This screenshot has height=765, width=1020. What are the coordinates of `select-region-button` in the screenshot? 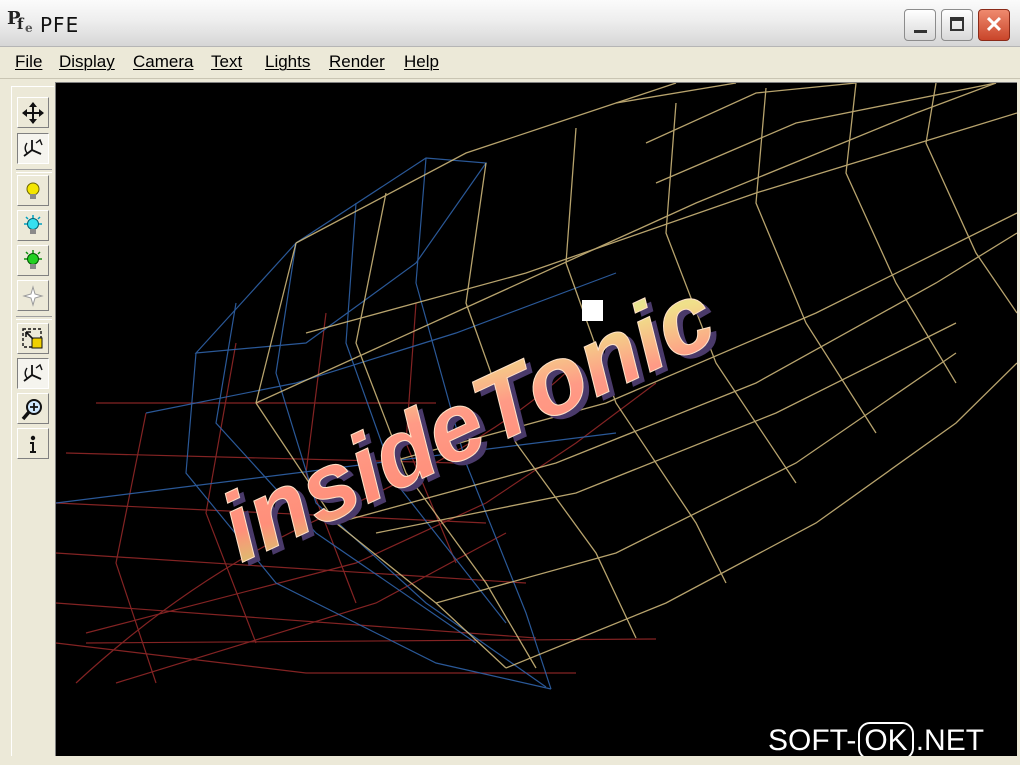 It's located at (33, 338).